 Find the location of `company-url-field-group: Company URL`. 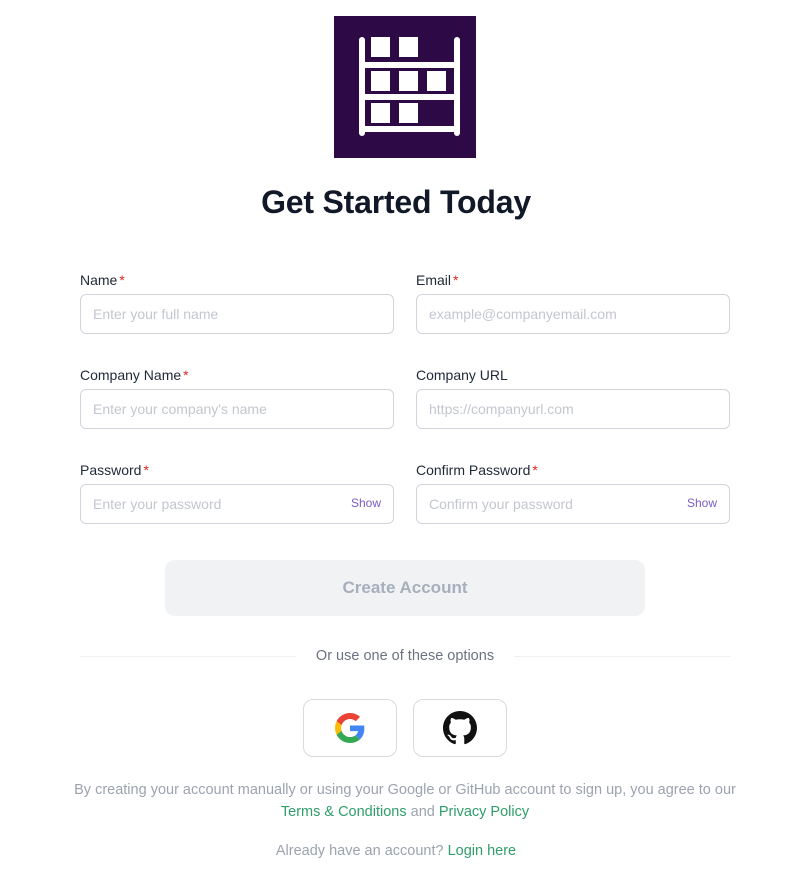

company-url-field-group: Company URL is located at coordinates (573, 397).